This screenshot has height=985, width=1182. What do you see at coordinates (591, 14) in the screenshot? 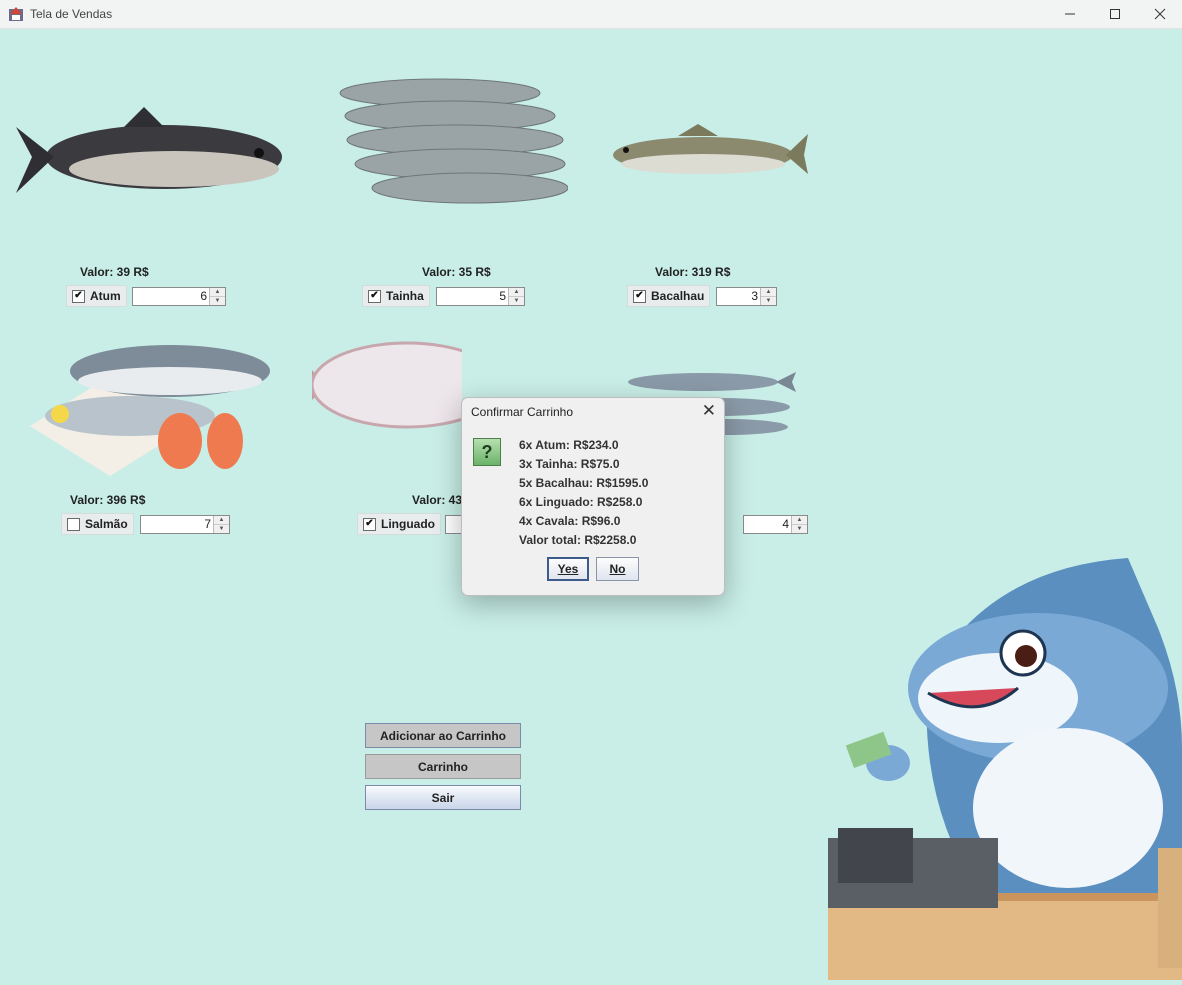
I see `window-titlebar: Tela de Vendas` at bounding box center [591, 14].